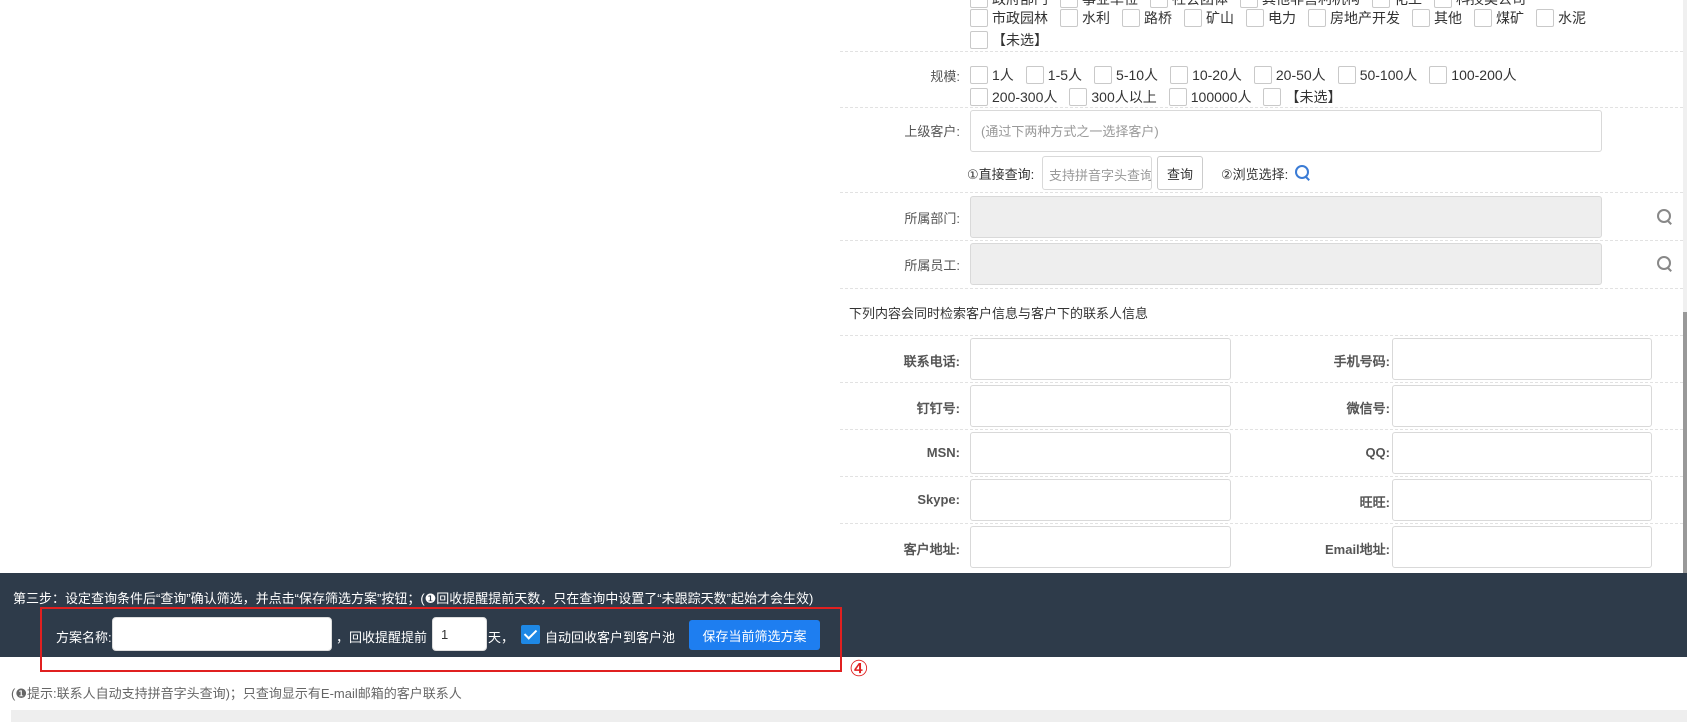 Image resolution: width=1687 pixels, height=722 pixels. What do you see at coordinates (1001, 174) in the screenshot?
I see `direct-query-label: ①直接查询:` at bounding box center [1001, 174].